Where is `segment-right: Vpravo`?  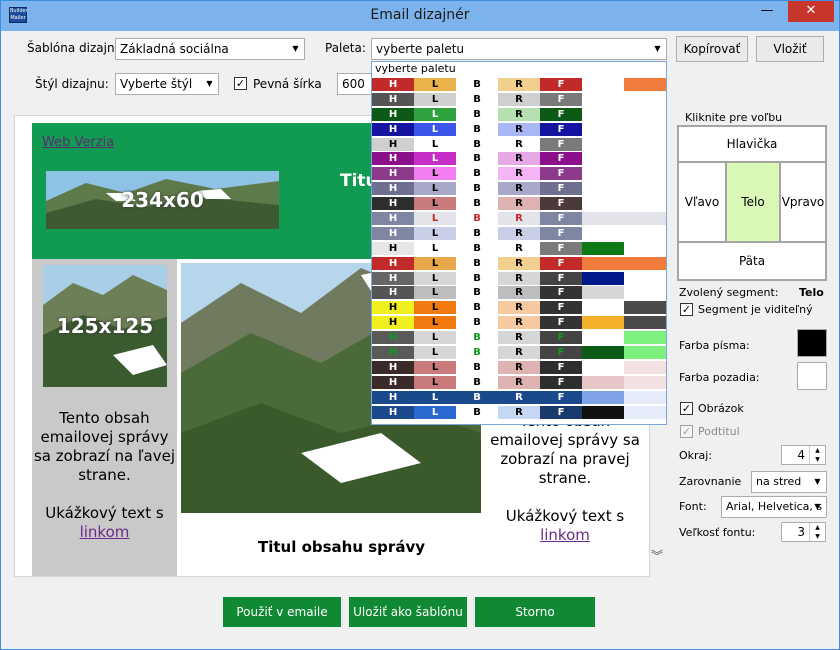
segment-right: Vpravo is located at coordinates (803, 202).